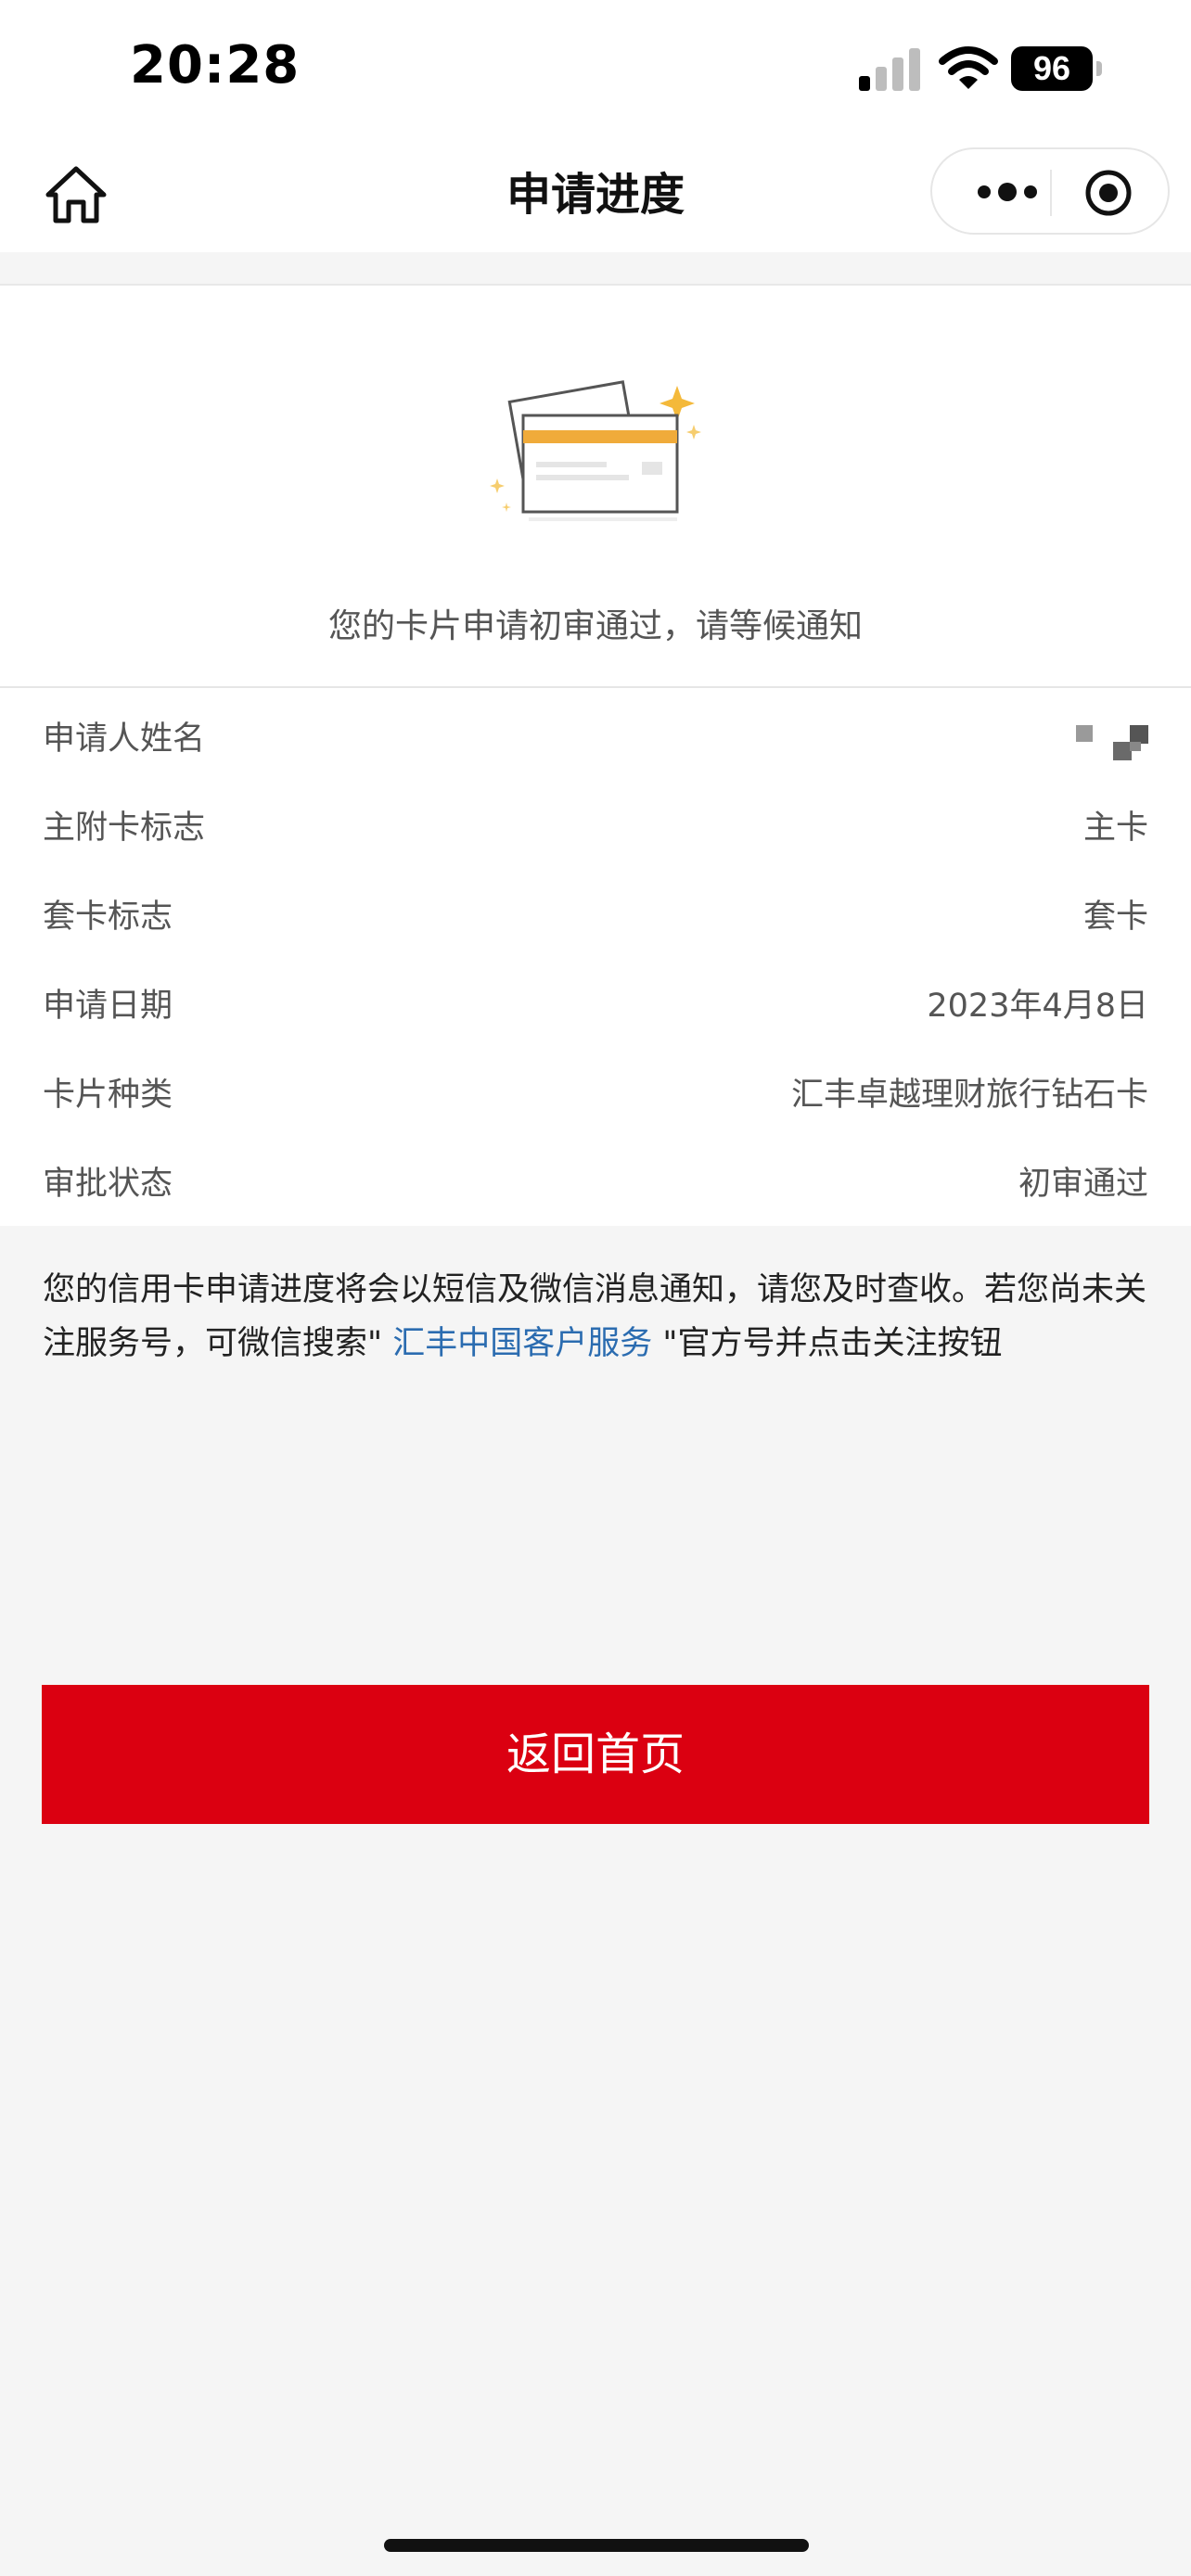 Image resolution: width=1191 pixels, height=2576 pixels. Describe the element at coordinates (595, 69) in the screenshot. I see `status-bar: 20:28 96` at that location.